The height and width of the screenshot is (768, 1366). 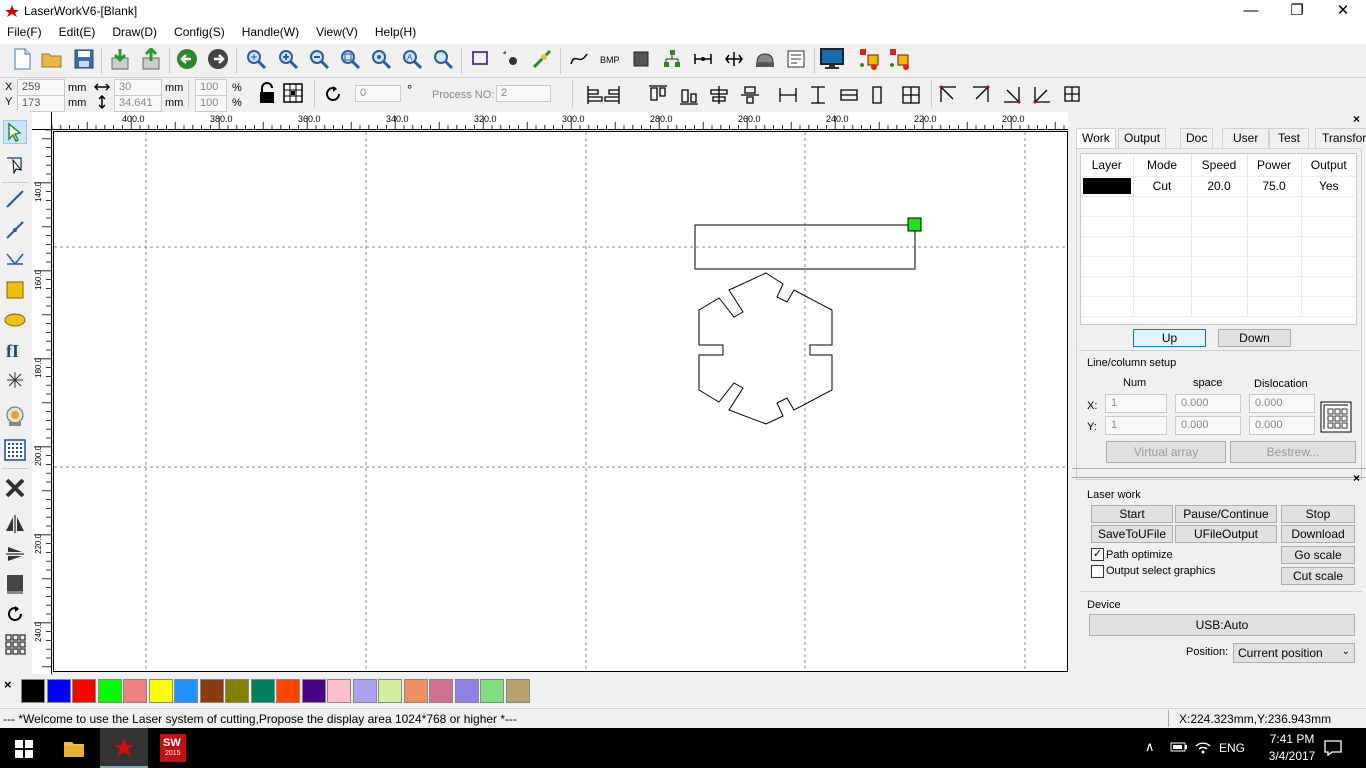 I want to click on tab-transform: Transform, so click(x=1340, y=138).